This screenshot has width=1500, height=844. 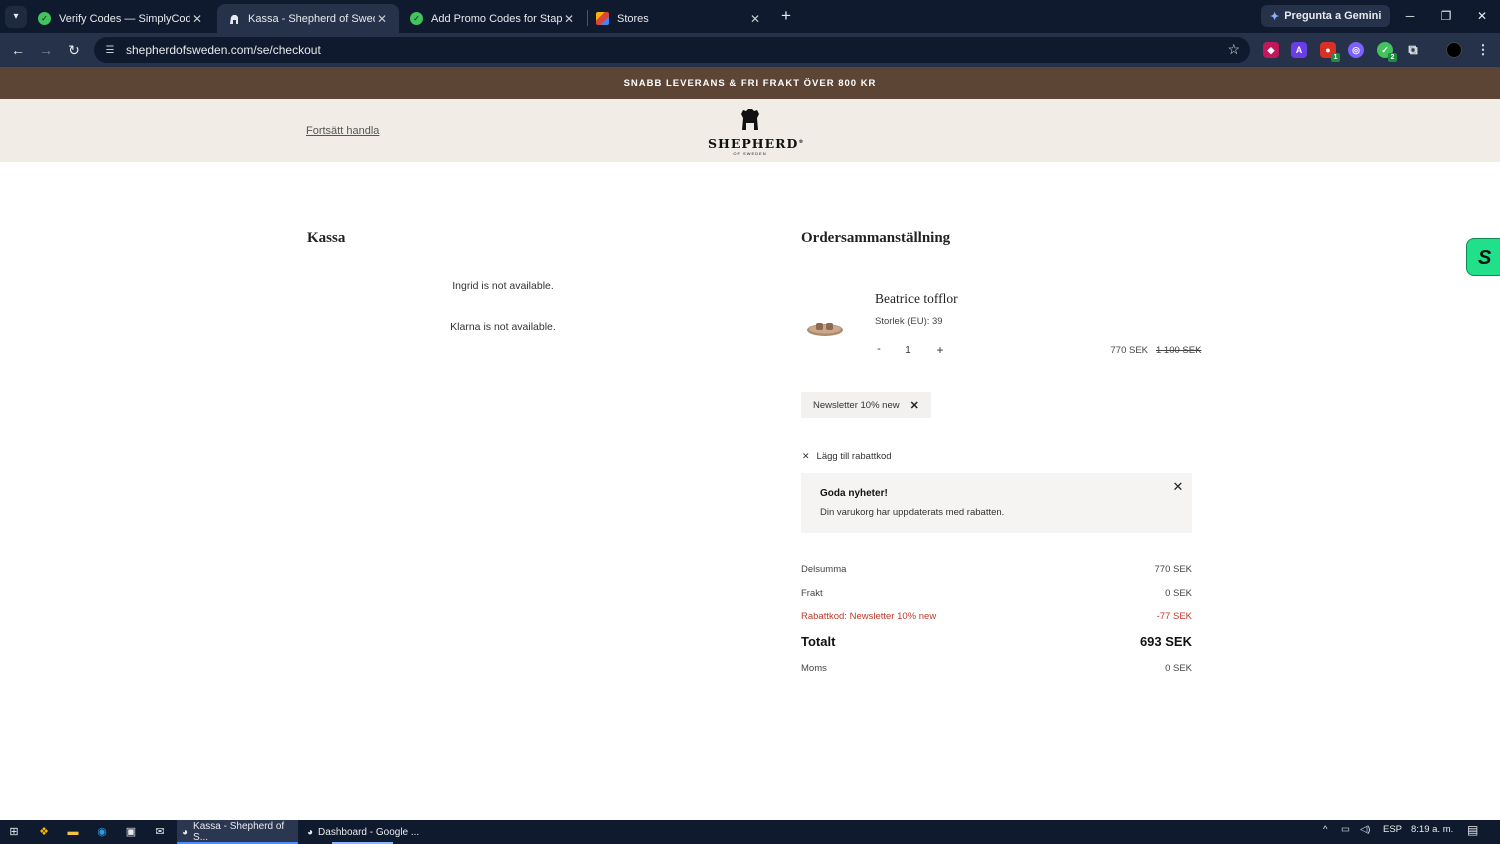 What do you see at coordinates (1325, 829) in the screenshot?
I see `tray-chevron-icon: ^` at bounding box center [1325, 829].